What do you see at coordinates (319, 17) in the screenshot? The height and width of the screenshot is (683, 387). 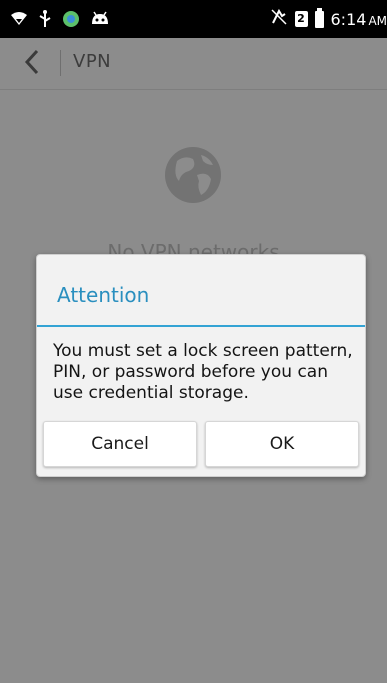 I see `battery-icon` at bounding box center [319, 17].